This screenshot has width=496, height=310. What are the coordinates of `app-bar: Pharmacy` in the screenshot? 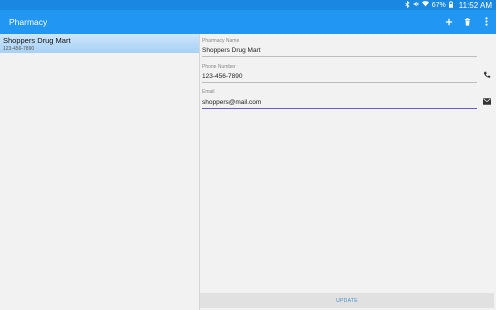 It's located at (248, 22).